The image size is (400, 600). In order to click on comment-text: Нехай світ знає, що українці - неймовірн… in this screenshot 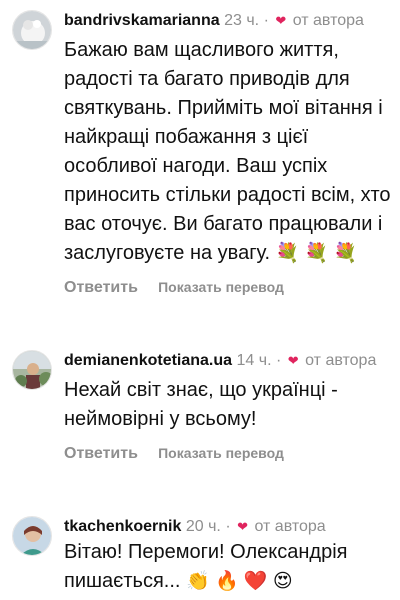, I will do `click(228, 405)`.